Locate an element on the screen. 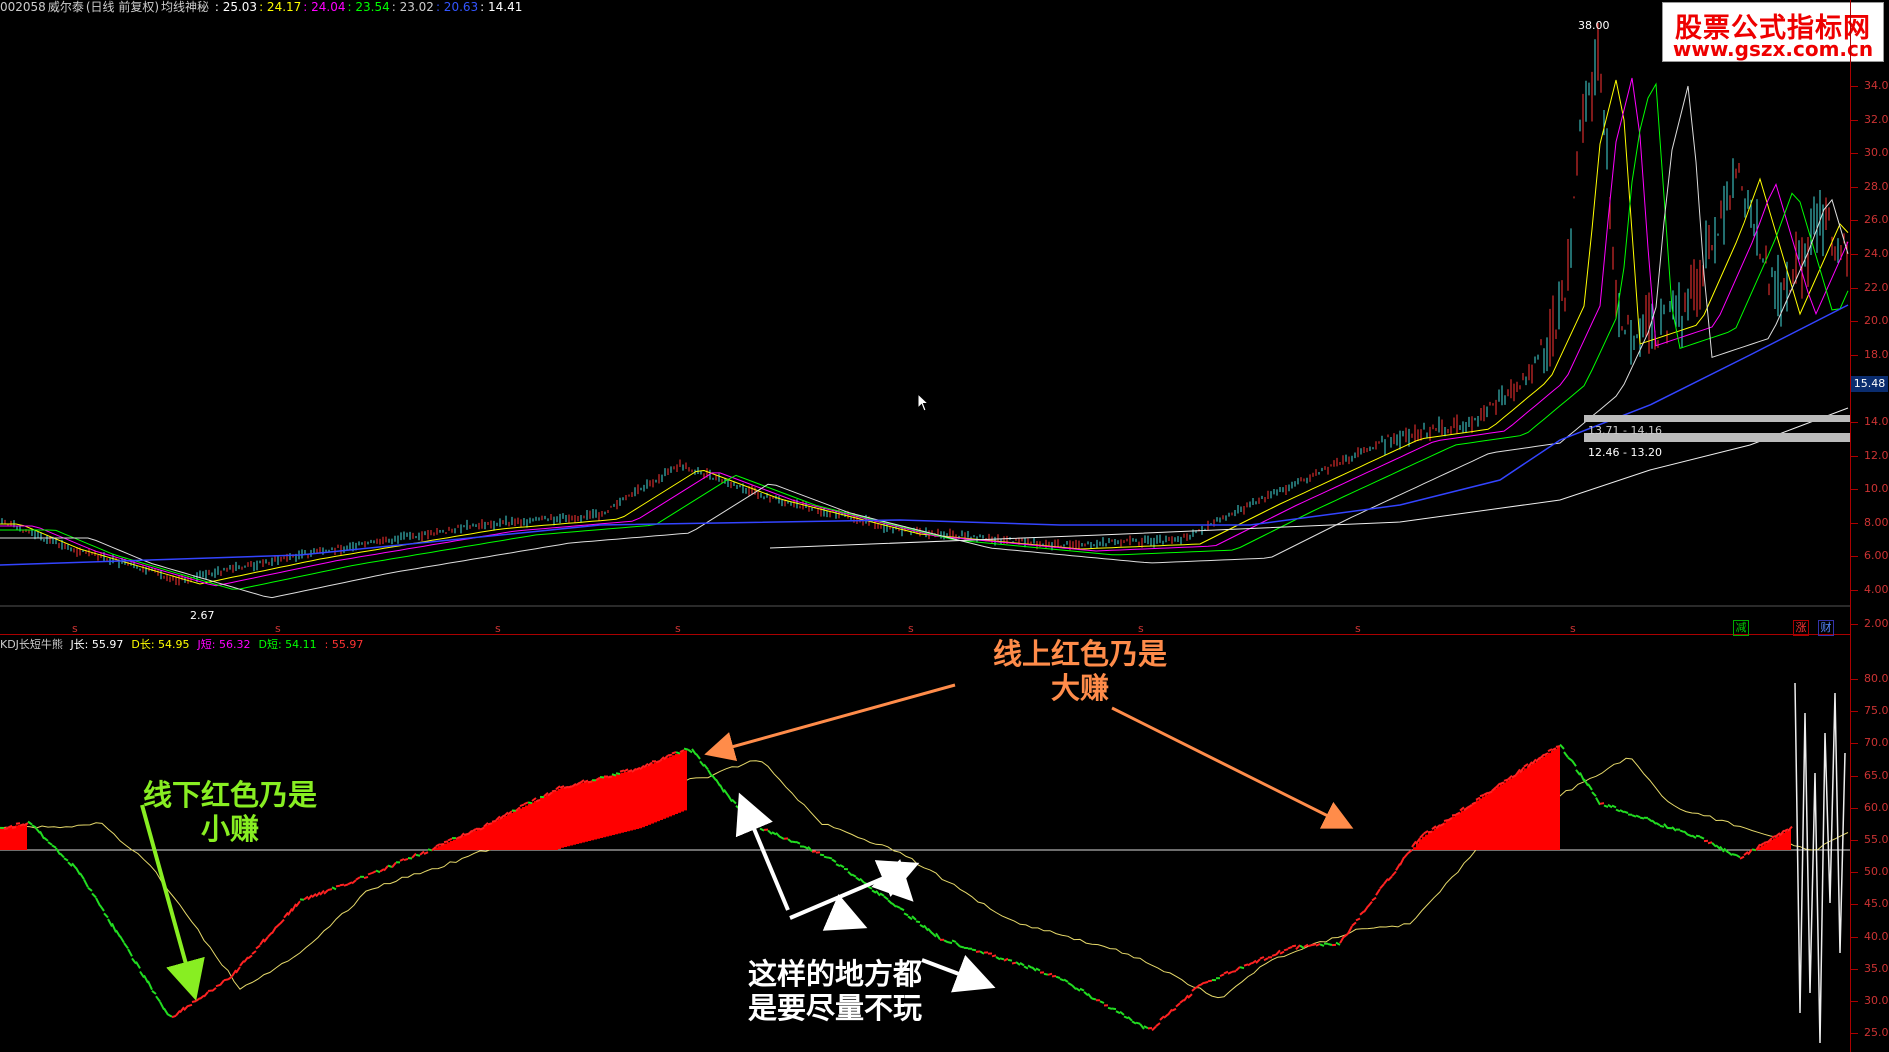 Image resolution: width=1889 pixels, height=1052 pixels. note-above-line: 线上红色乃是 大赚 is located at coordinates (1080, 671).